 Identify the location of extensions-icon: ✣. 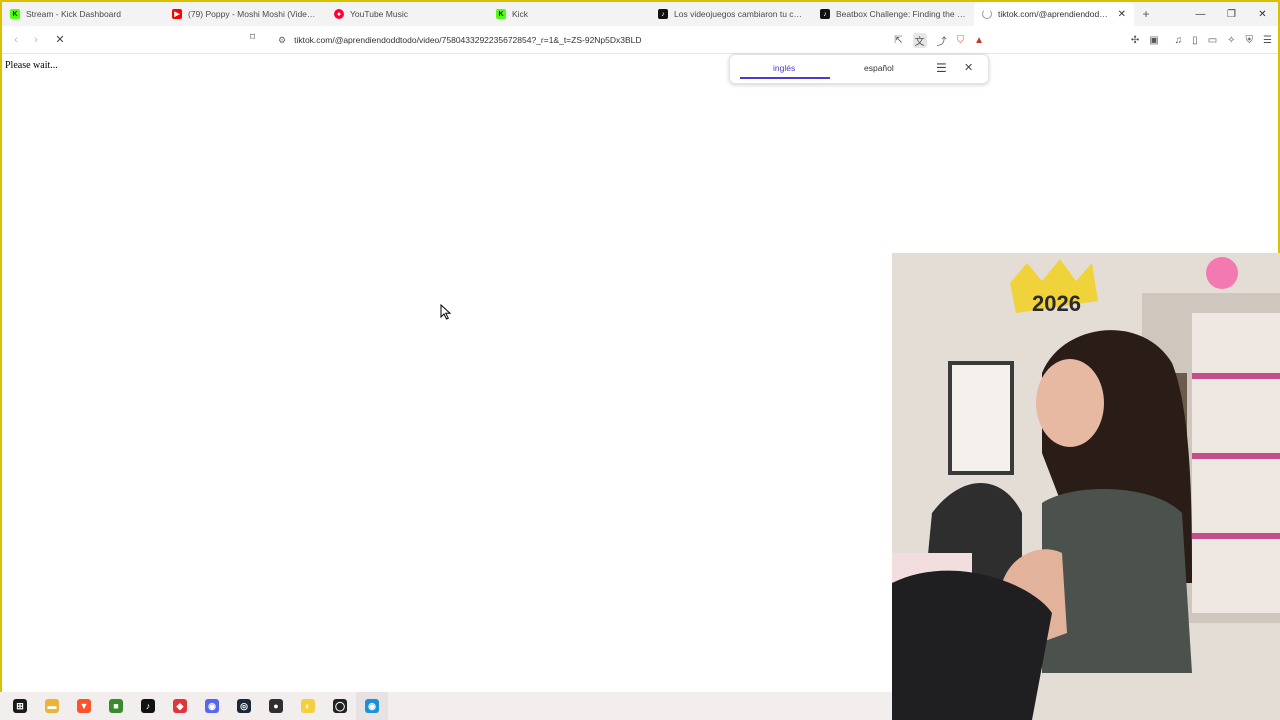
(1135, 40).